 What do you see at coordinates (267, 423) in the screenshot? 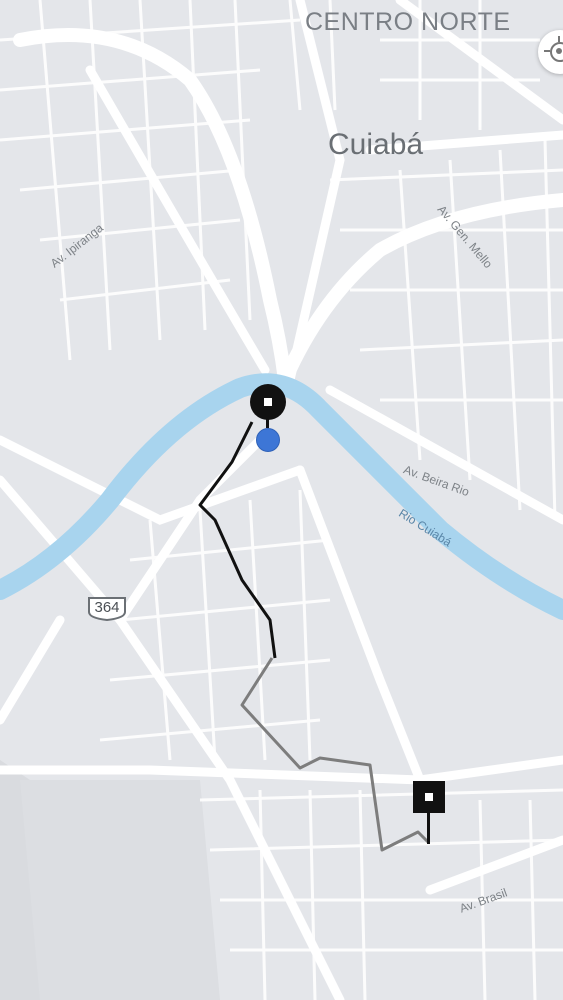
I see `pickup-pin-stem` at bounding box center [267, 423].